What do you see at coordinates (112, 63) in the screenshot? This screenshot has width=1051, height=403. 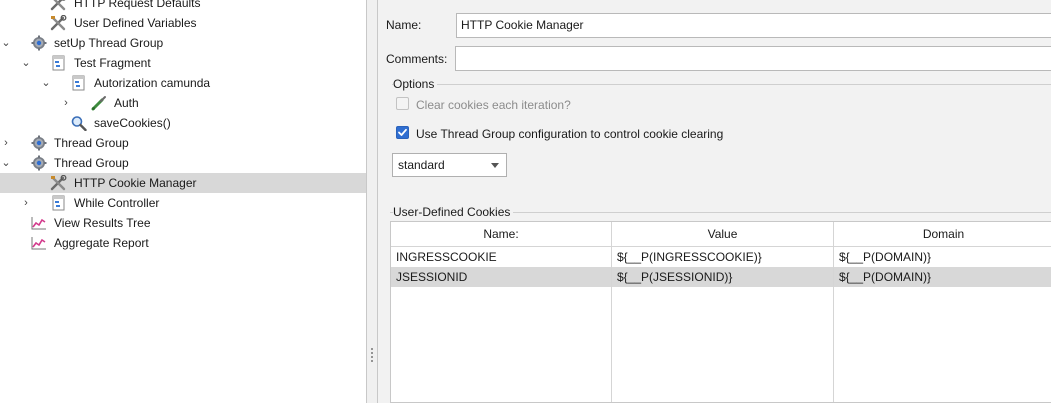 I see `tree-item-label: Test Fragment` at bounding box center [112, 63].